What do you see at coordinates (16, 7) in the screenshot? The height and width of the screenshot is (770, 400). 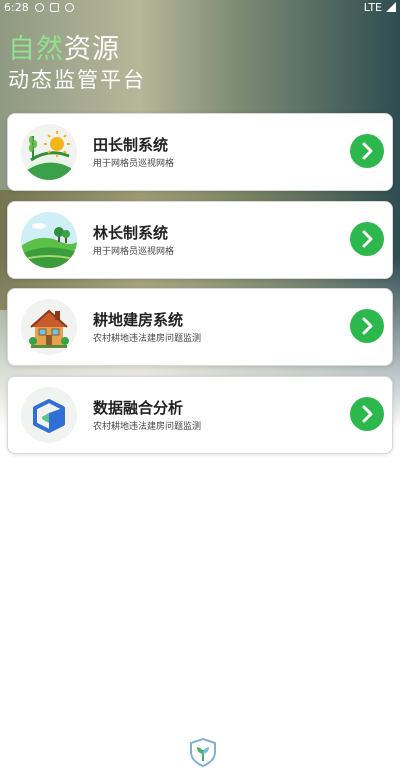 I see `status-time: 6:28` at bounding box center [16, 7].